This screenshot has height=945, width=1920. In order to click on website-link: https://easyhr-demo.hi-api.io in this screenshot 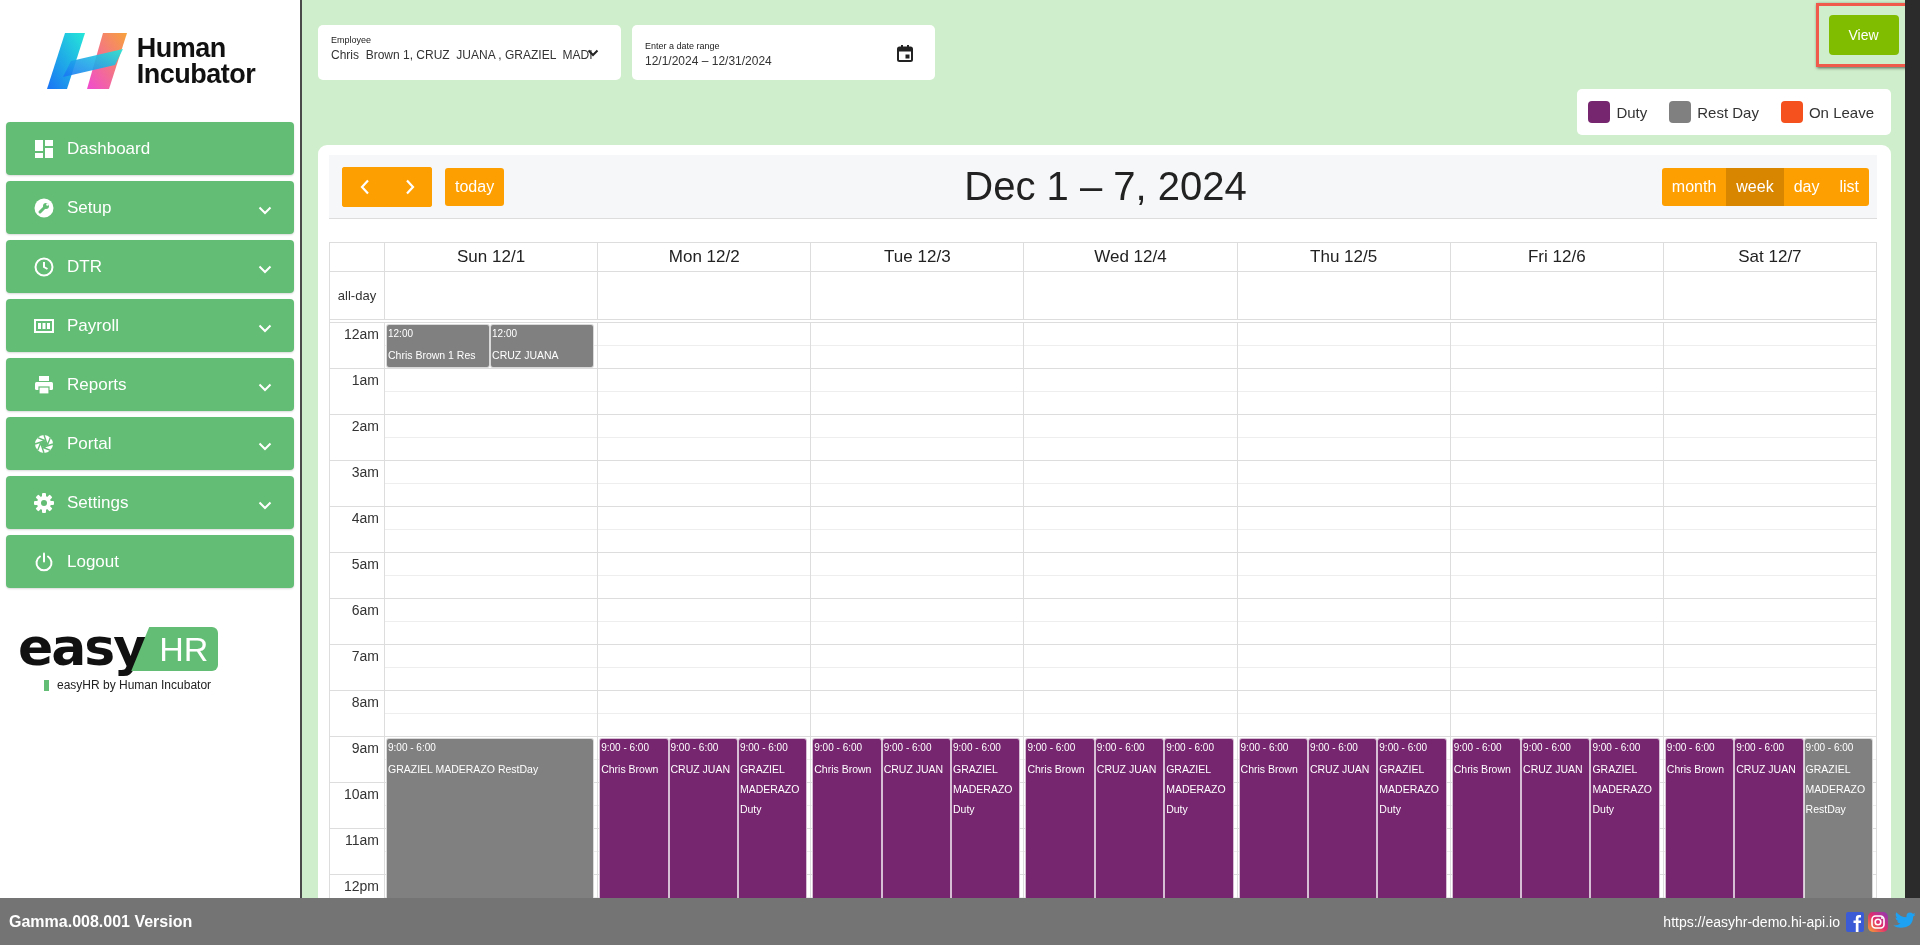, I will do `click(1751, 921)`.